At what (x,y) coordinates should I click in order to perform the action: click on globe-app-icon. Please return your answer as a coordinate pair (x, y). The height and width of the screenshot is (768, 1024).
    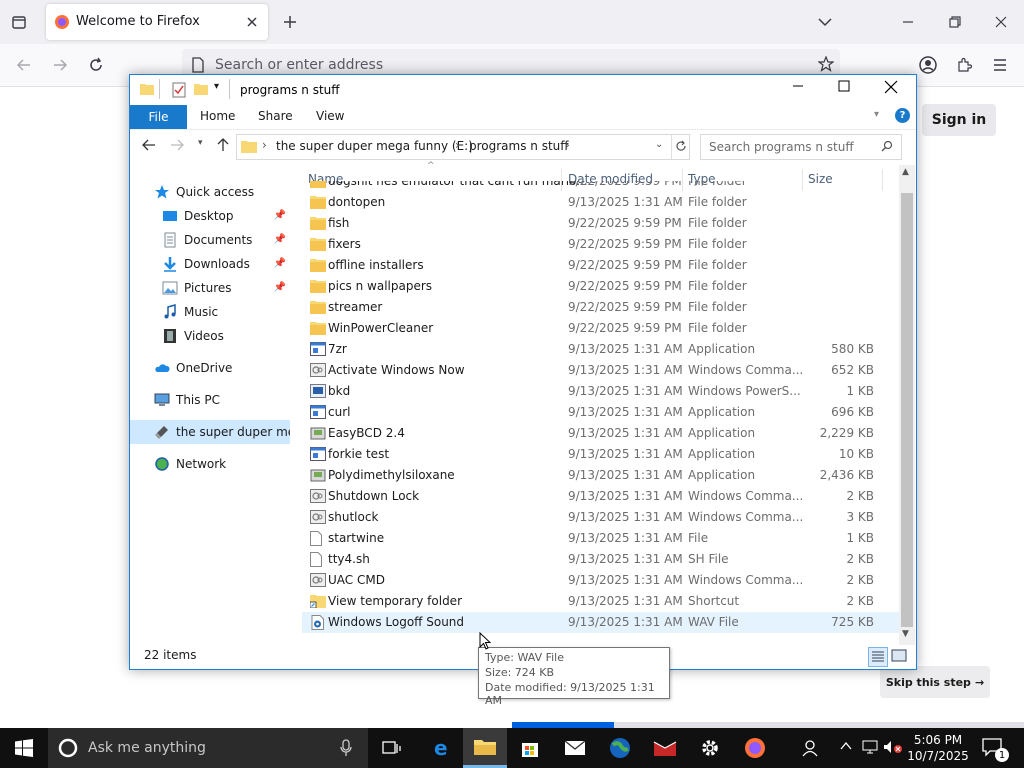
    Looking at the image, I should click on (620, 748).